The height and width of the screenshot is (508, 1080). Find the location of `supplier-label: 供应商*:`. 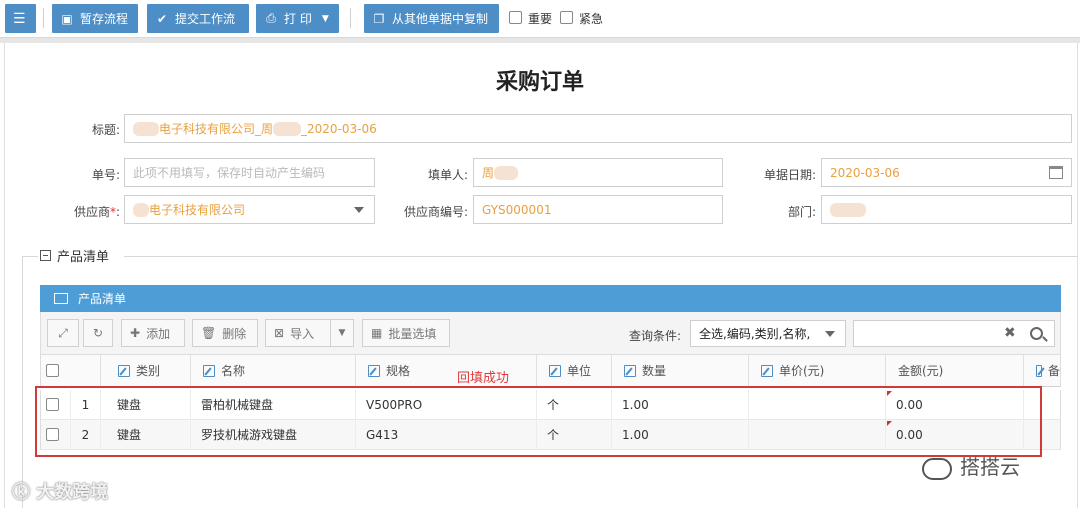

supplier-label: 供应商*: is located at coordinates (85, 211).